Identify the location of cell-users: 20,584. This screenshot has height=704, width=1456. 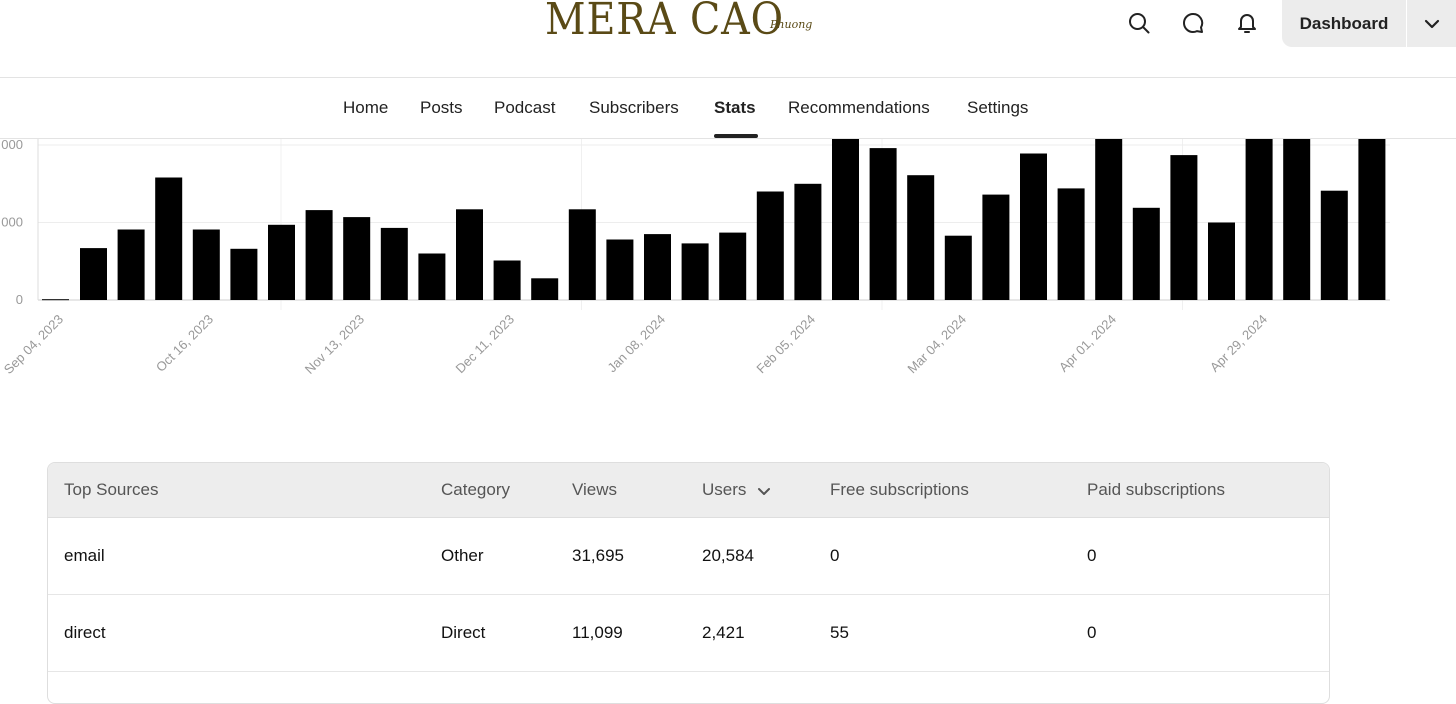
(728, 555).